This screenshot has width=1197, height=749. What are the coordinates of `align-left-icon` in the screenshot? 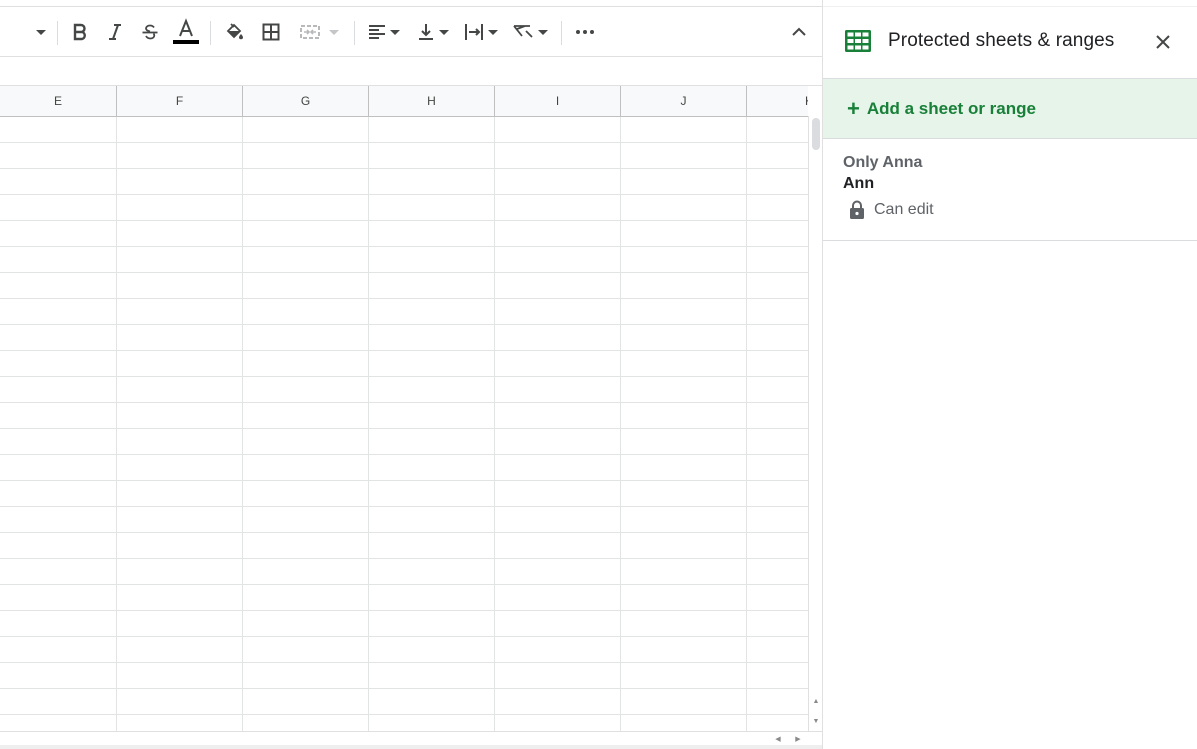 It's located at (377, 32).